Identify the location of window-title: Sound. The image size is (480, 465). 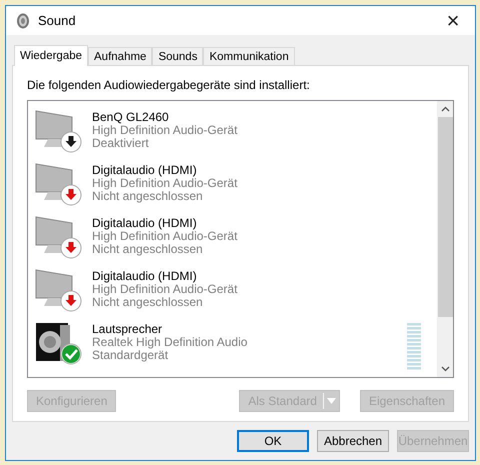
(57, 20).